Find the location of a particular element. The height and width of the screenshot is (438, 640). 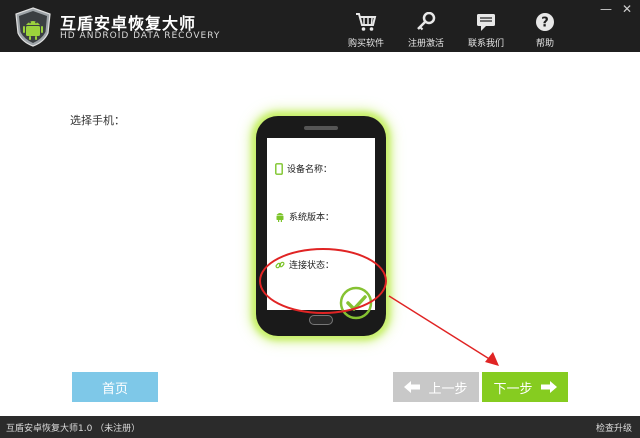

select-phone-label: 选择手机： is located at coordinates (97, 120).